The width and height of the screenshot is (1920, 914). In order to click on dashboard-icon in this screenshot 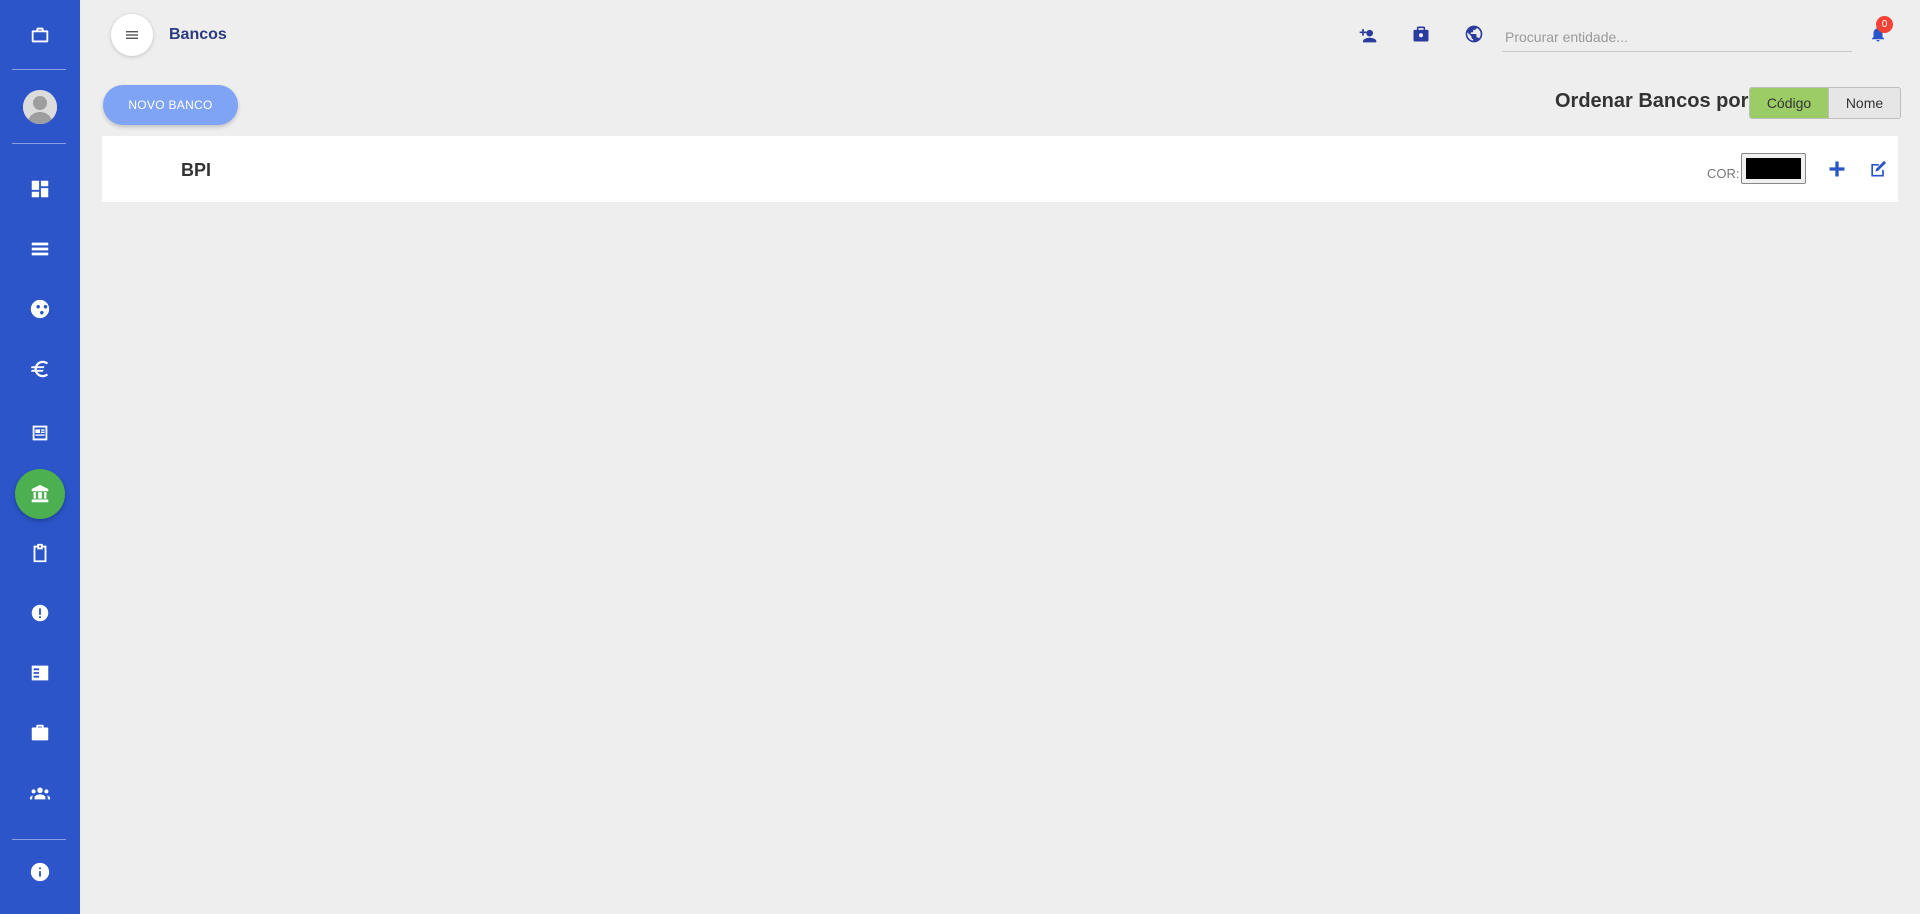, I will do `click(40, 189)`.